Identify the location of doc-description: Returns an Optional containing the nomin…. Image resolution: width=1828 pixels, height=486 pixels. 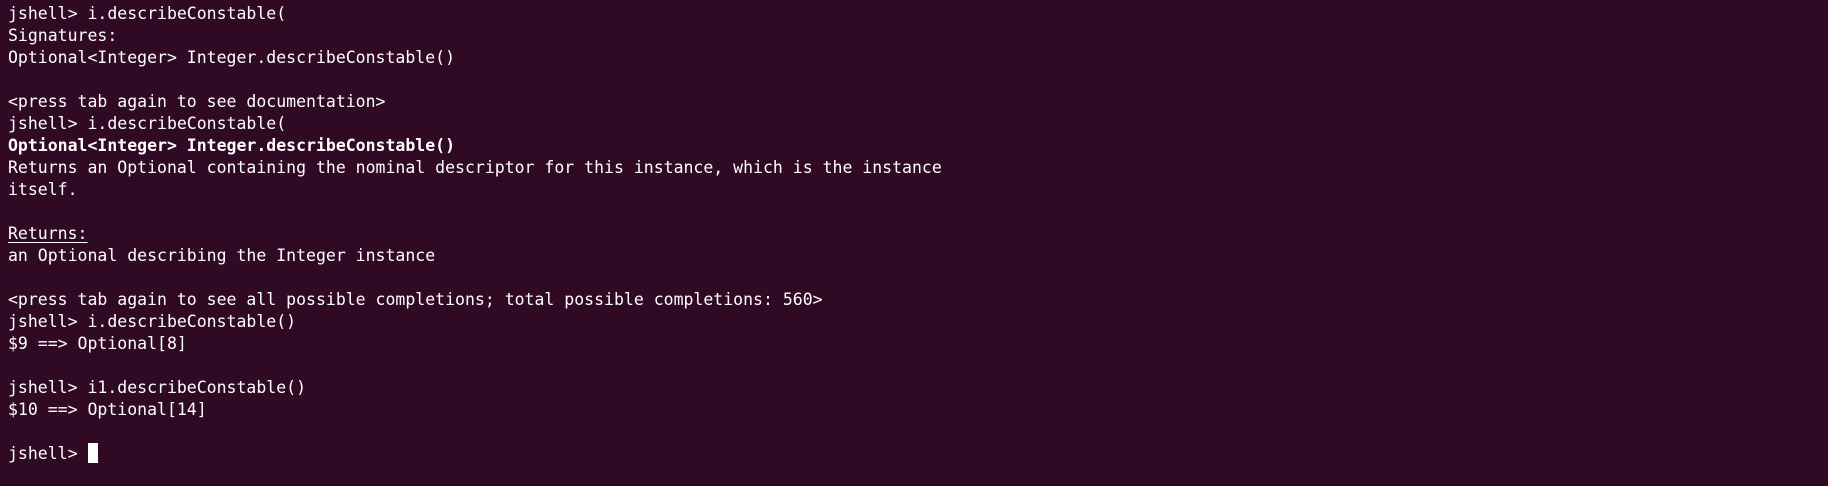
(475, 167).